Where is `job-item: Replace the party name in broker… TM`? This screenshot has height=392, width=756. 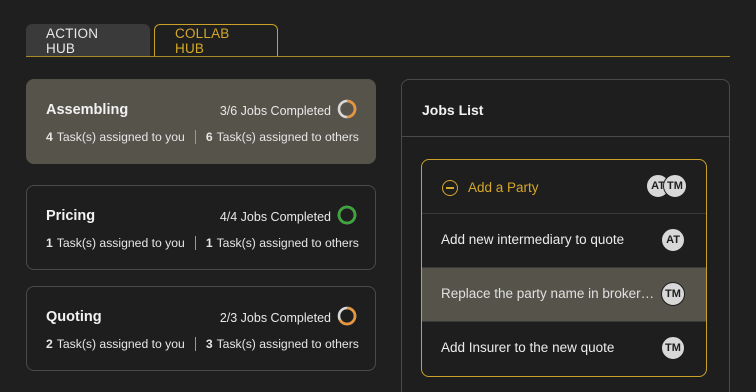 job-item: Replace the party name in broker… TM is located at coordinates (564, 294).